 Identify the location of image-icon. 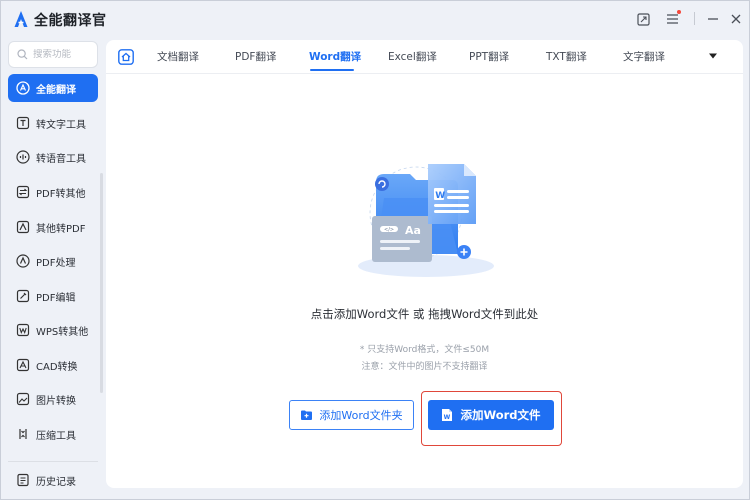
(23, 399).